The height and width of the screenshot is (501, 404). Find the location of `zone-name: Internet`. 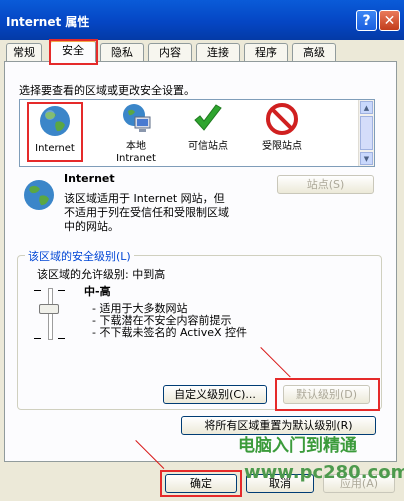

zone-name: Internet is located at coordinates (89, 178).